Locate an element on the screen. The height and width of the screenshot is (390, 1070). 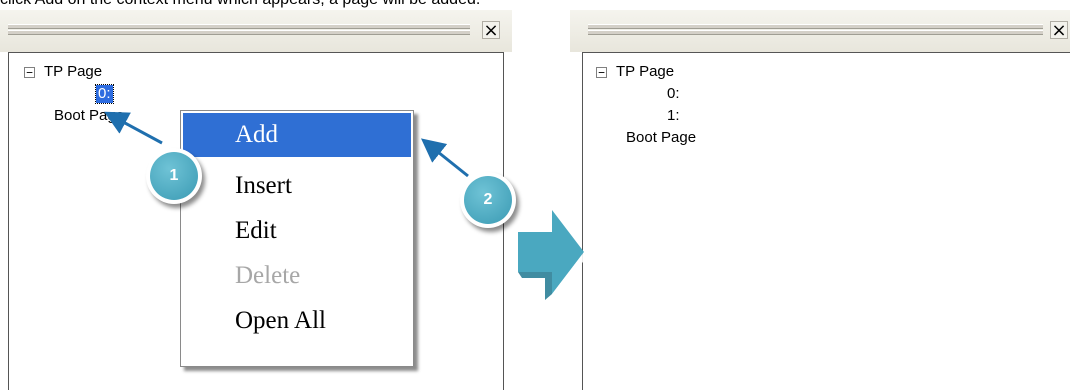
step-number: 2 is located at coordinates (488, 200).